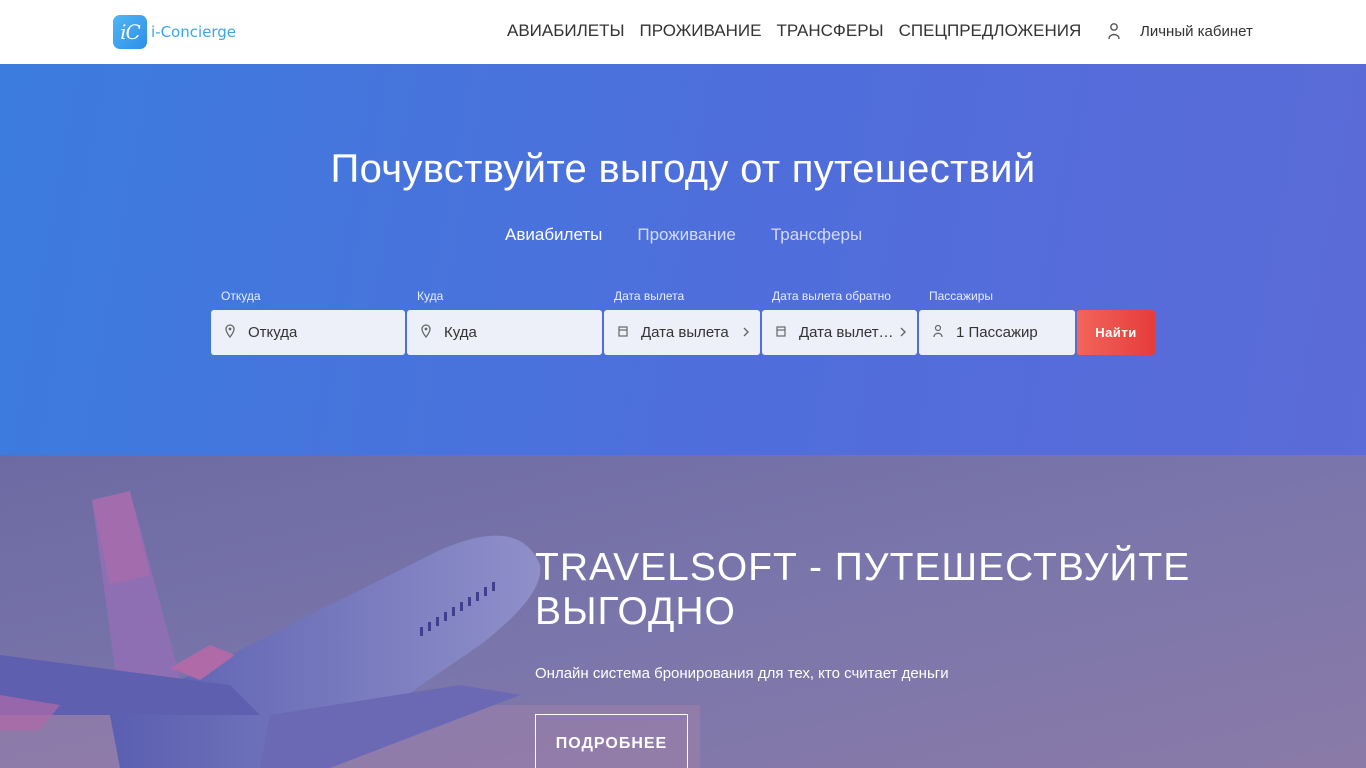 The height and width of the screenshot is (768, 1366). Describe the element at coordinates (701, 31) in the screenshot. I see `nav-item-accommodation: ПРОЖИВАНИЕ` at that location.